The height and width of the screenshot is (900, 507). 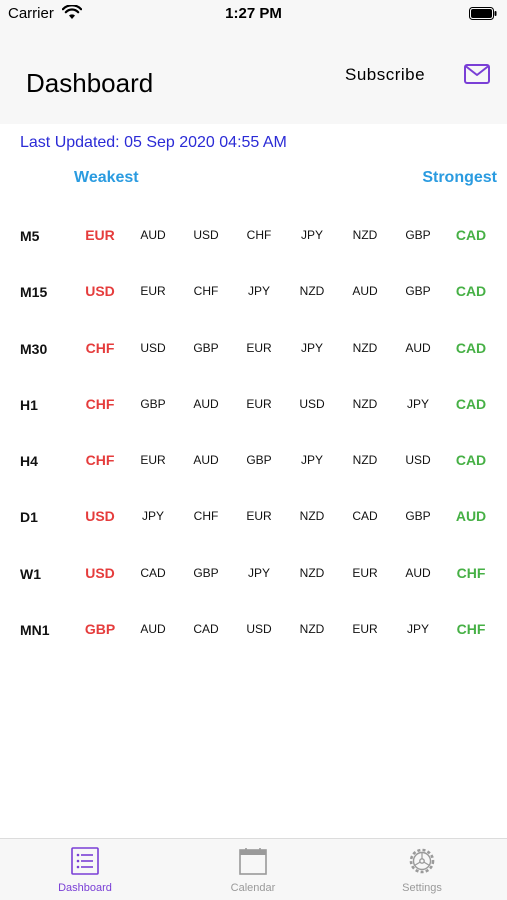 What do you see at coordinates (422, 861) in the screenshot?
I see `gear-icon` at bounding box center [422, 861].